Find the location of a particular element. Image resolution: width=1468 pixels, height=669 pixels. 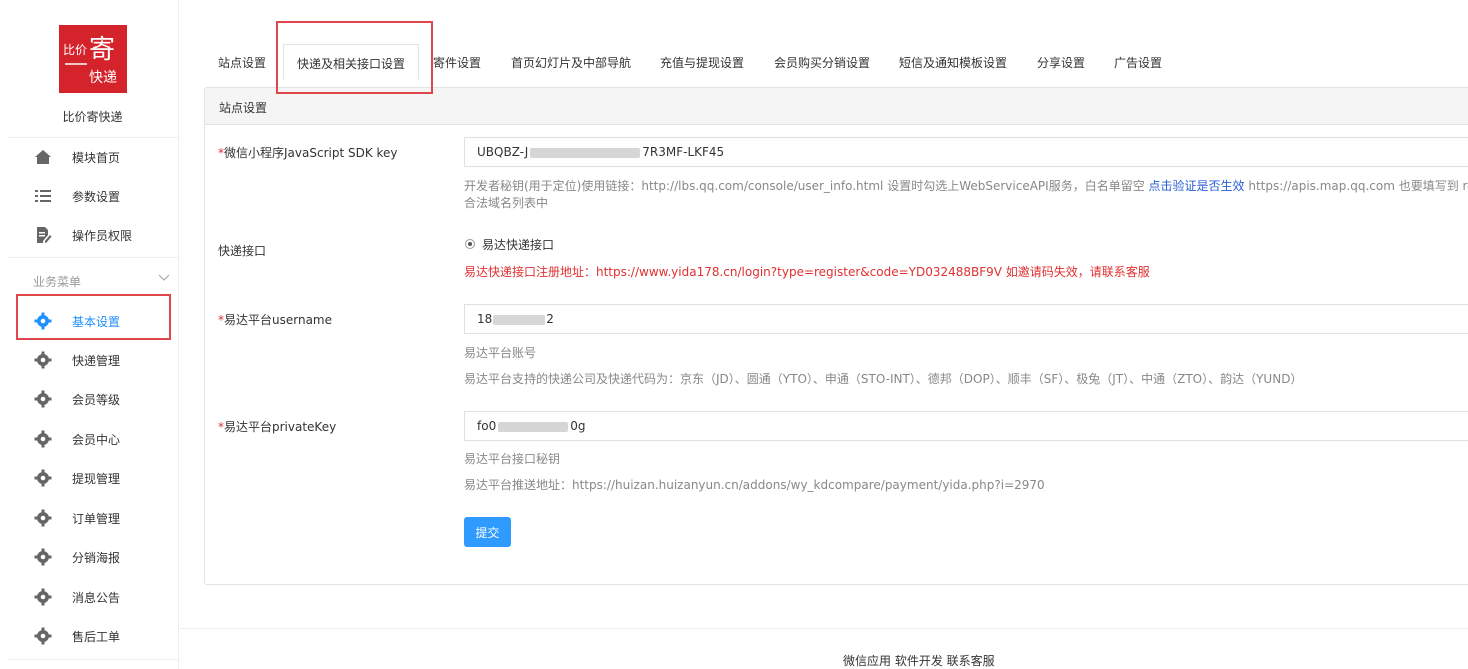

sidebar-item-label: 会员中心 is located at coordinates (96, 440).